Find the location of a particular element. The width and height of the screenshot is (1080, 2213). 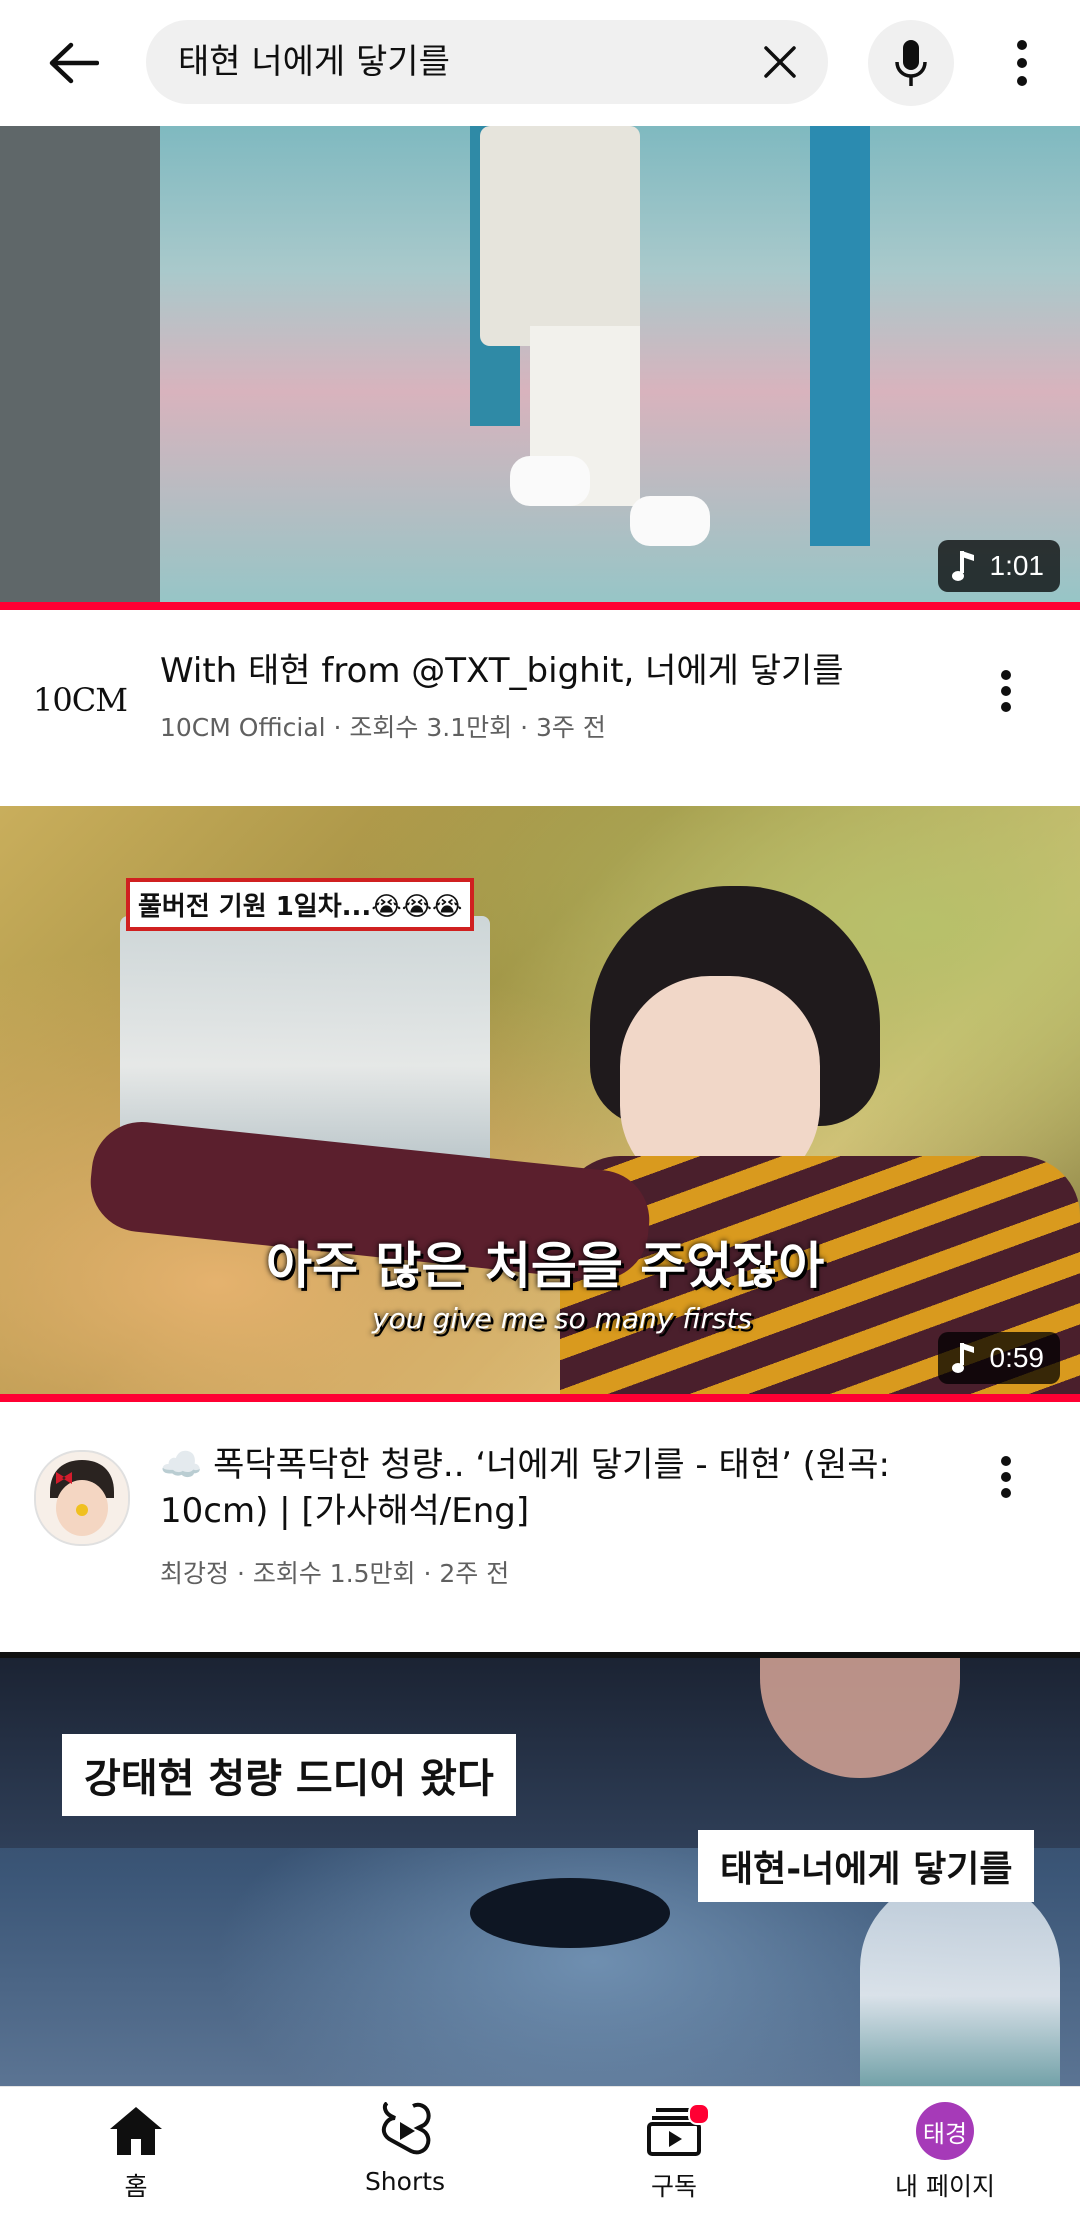

thumbnail-subtitle-english: you give me so many firsts is located at coordinates (562, 1318).